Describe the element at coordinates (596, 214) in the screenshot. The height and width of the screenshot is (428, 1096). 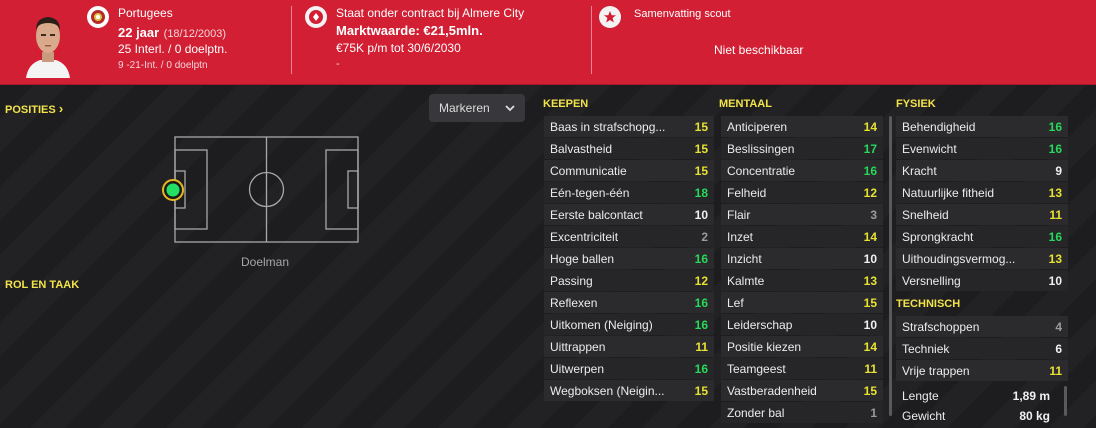
I see `attribute-label: Eerste balcontact` at that location.